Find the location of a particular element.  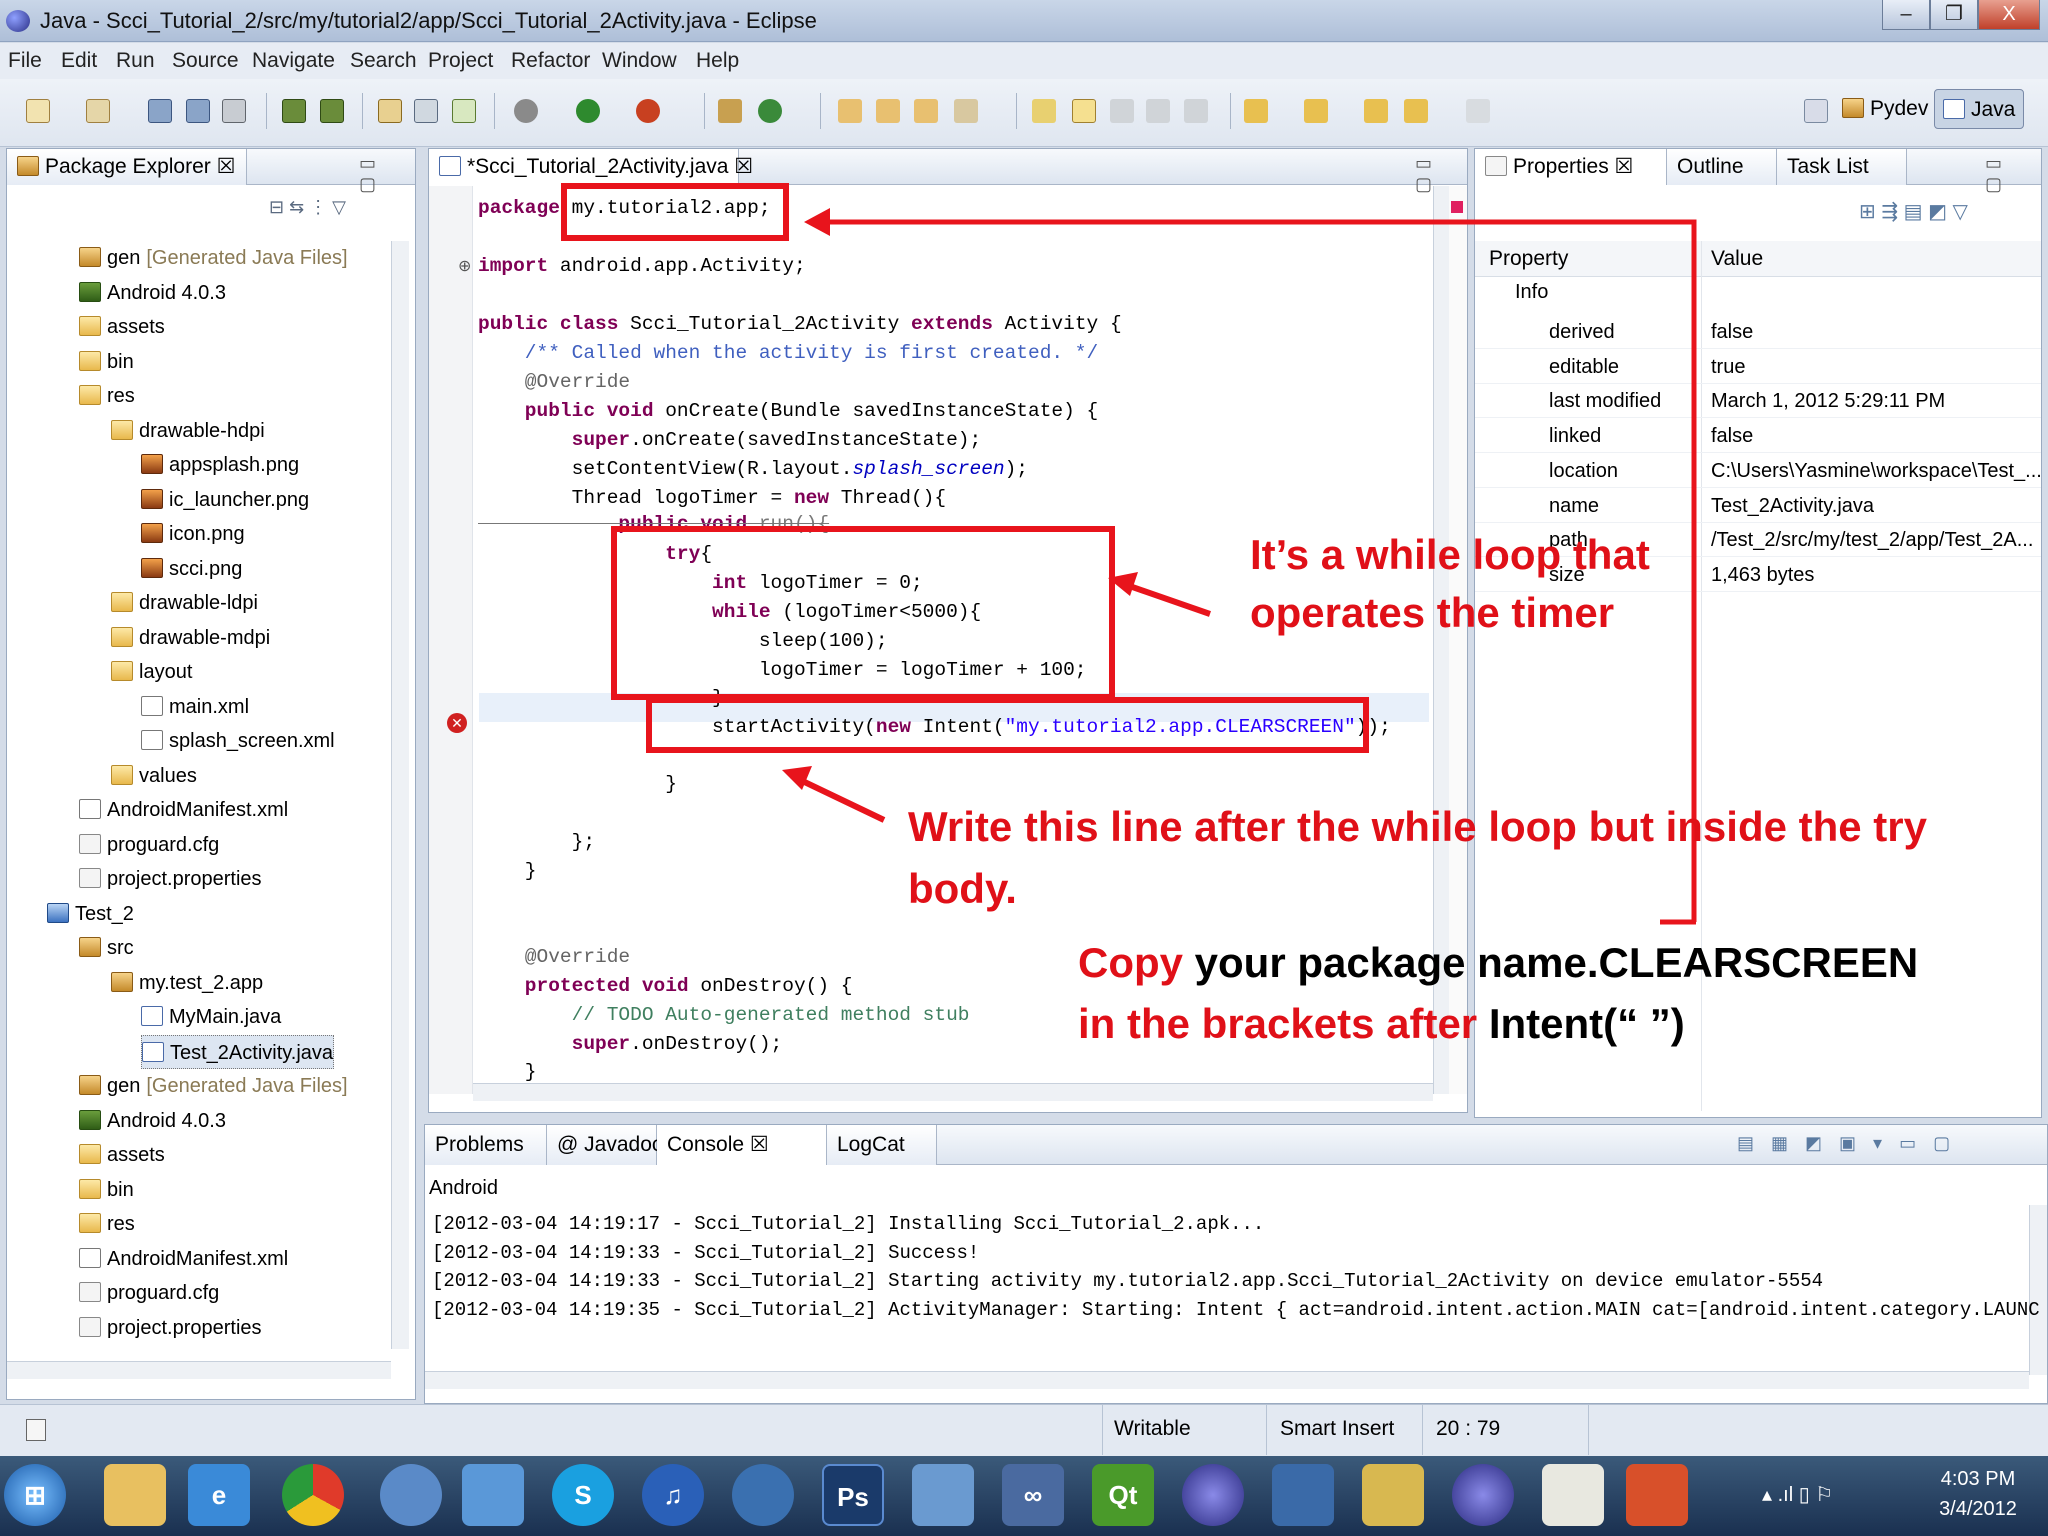

eclipse-taskbar-icon is located at coordinates (1213, 1495).